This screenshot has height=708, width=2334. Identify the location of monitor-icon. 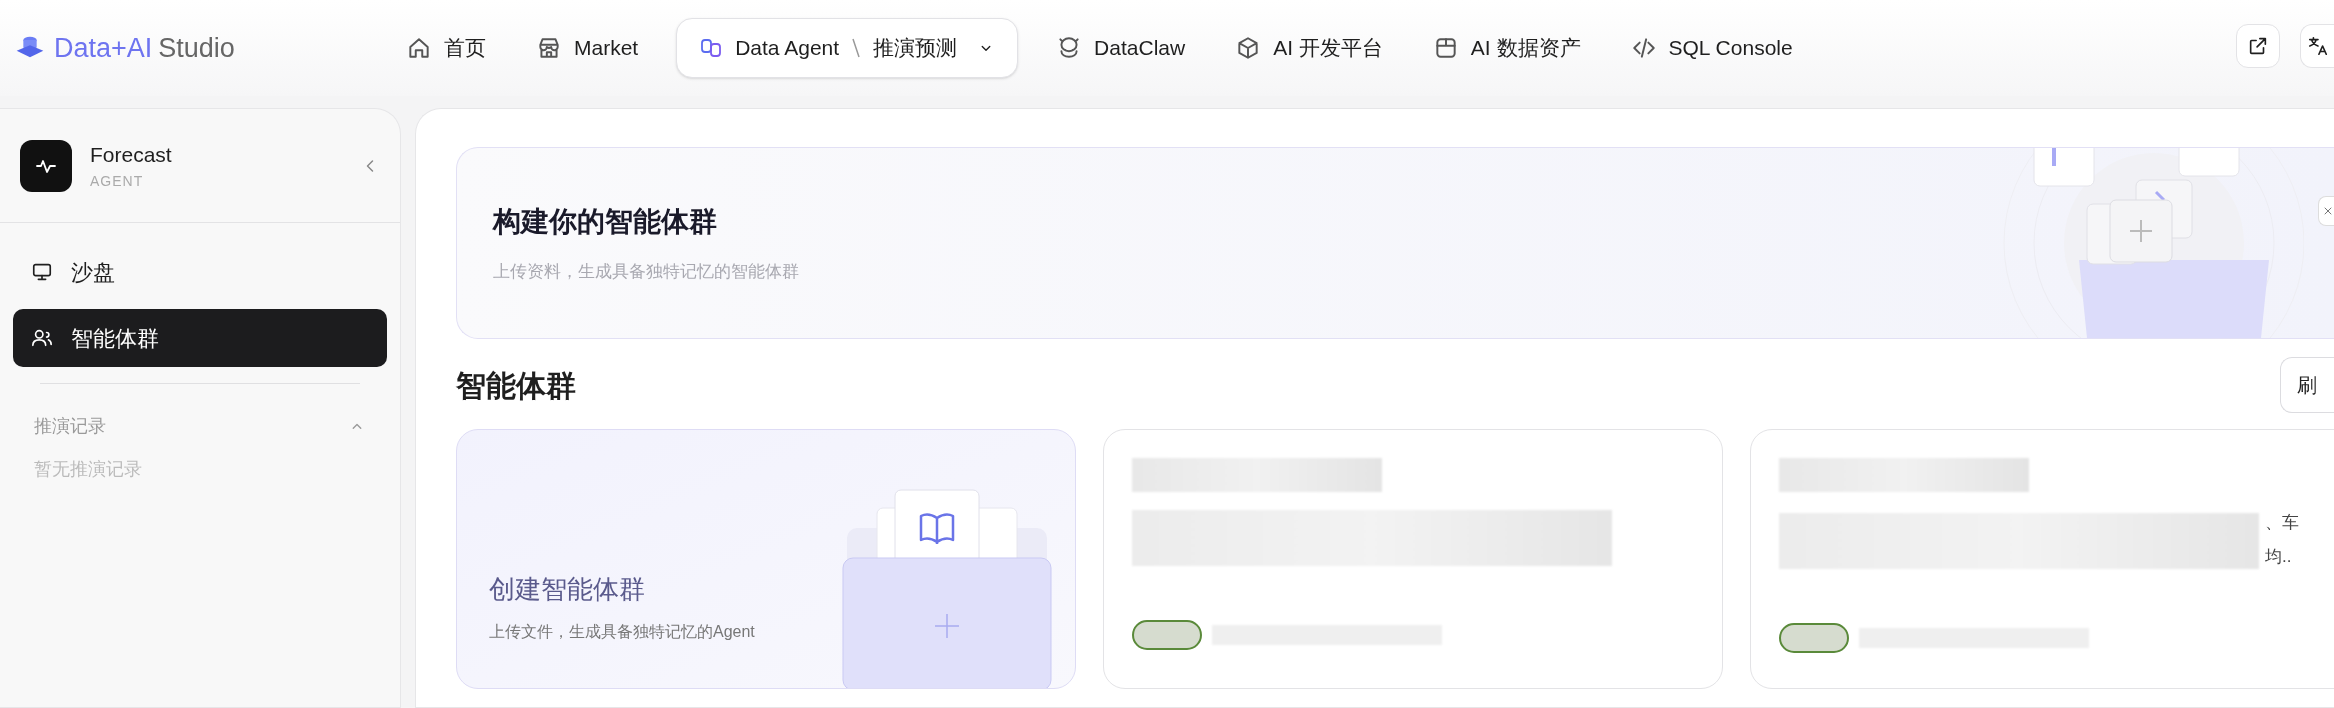
(42, 272).